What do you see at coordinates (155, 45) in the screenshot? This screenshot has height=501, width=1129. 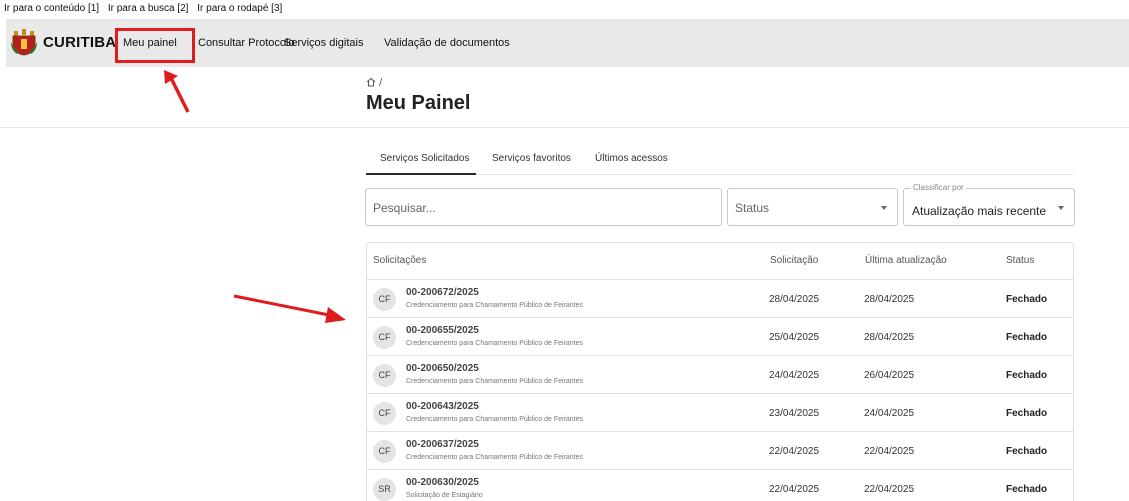 I see `annotation-highlight-box` at bounding box center [155, 45].